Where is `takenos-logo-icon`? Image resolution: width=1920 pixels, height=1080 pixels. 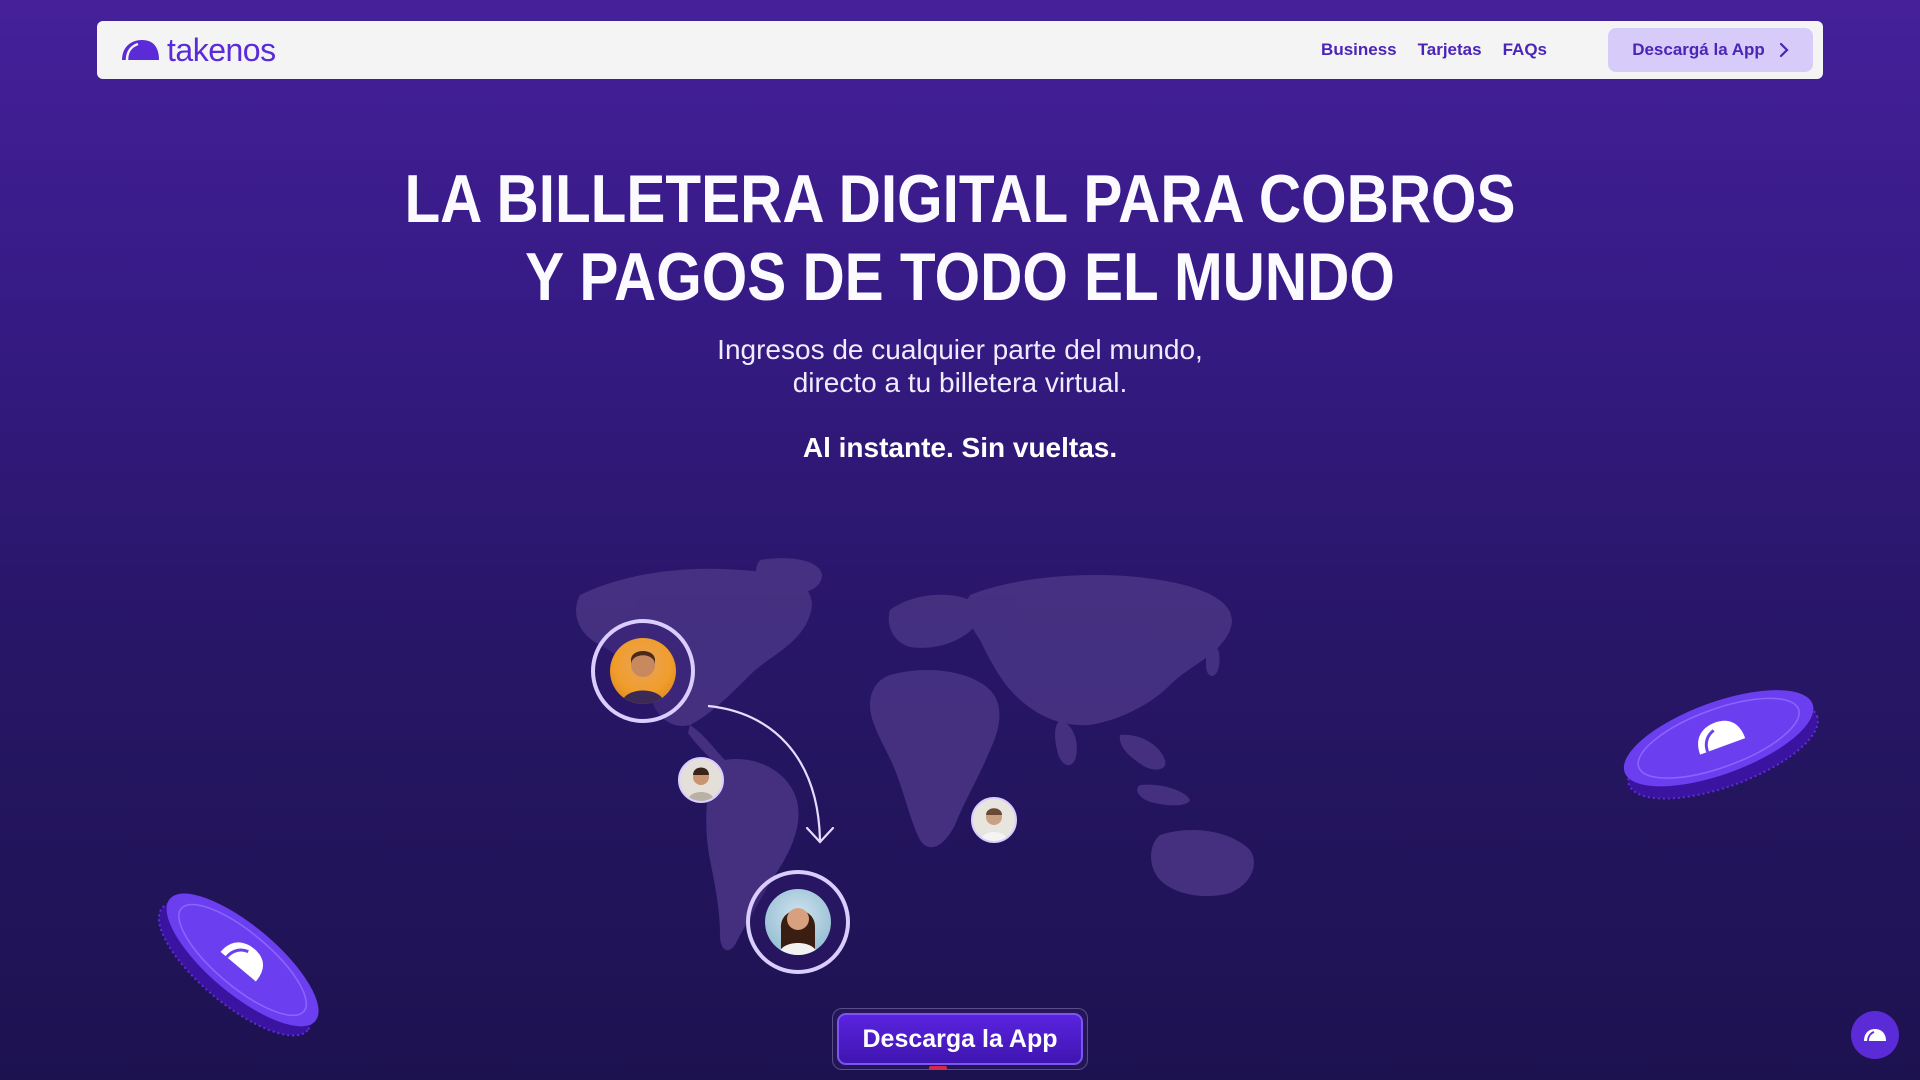
takenos-logo-icon is located at coordinates (140, 50).